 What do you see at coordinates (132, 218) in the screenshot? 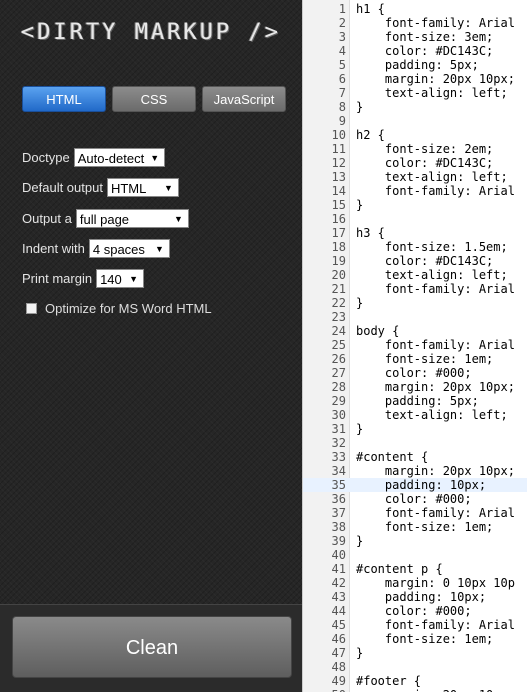
I see `output-as-select: full page ▼` at bounding box center [132, 218].